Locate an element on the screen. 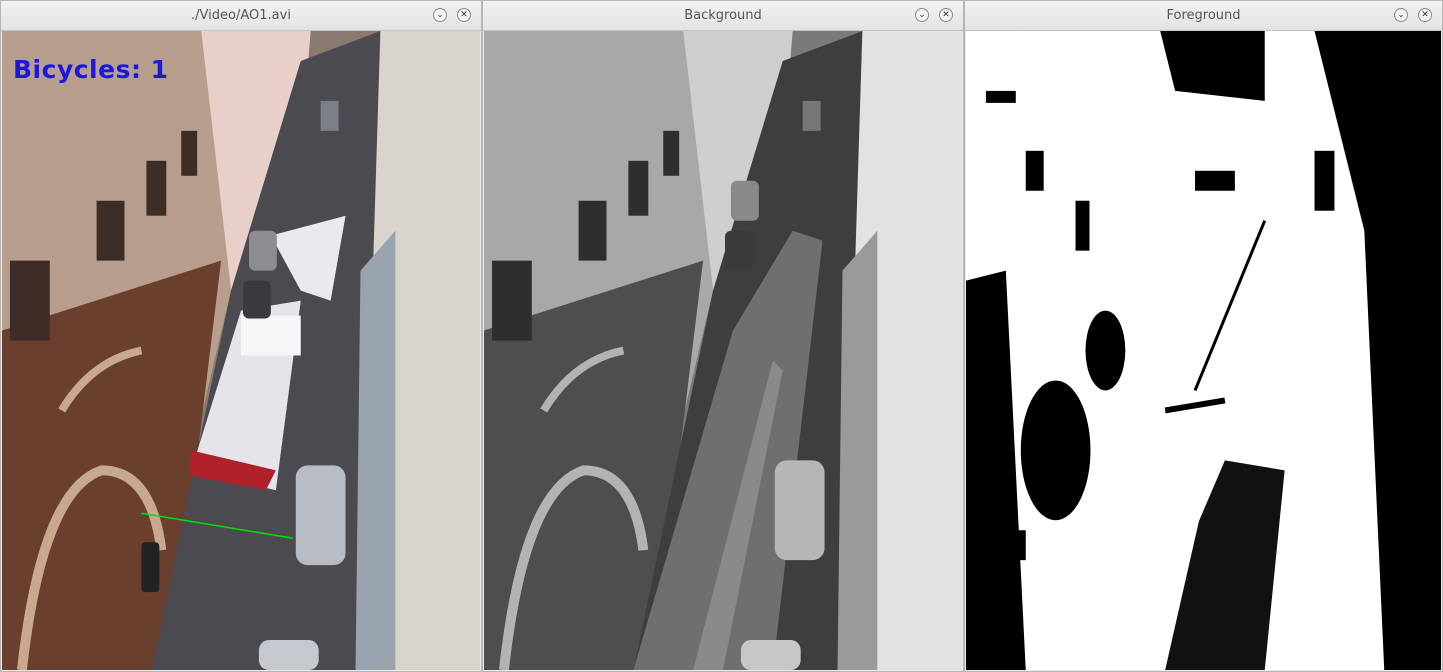  background-window-titlebar: Background ⌄ ✕ is located at coordinates (723, 16).